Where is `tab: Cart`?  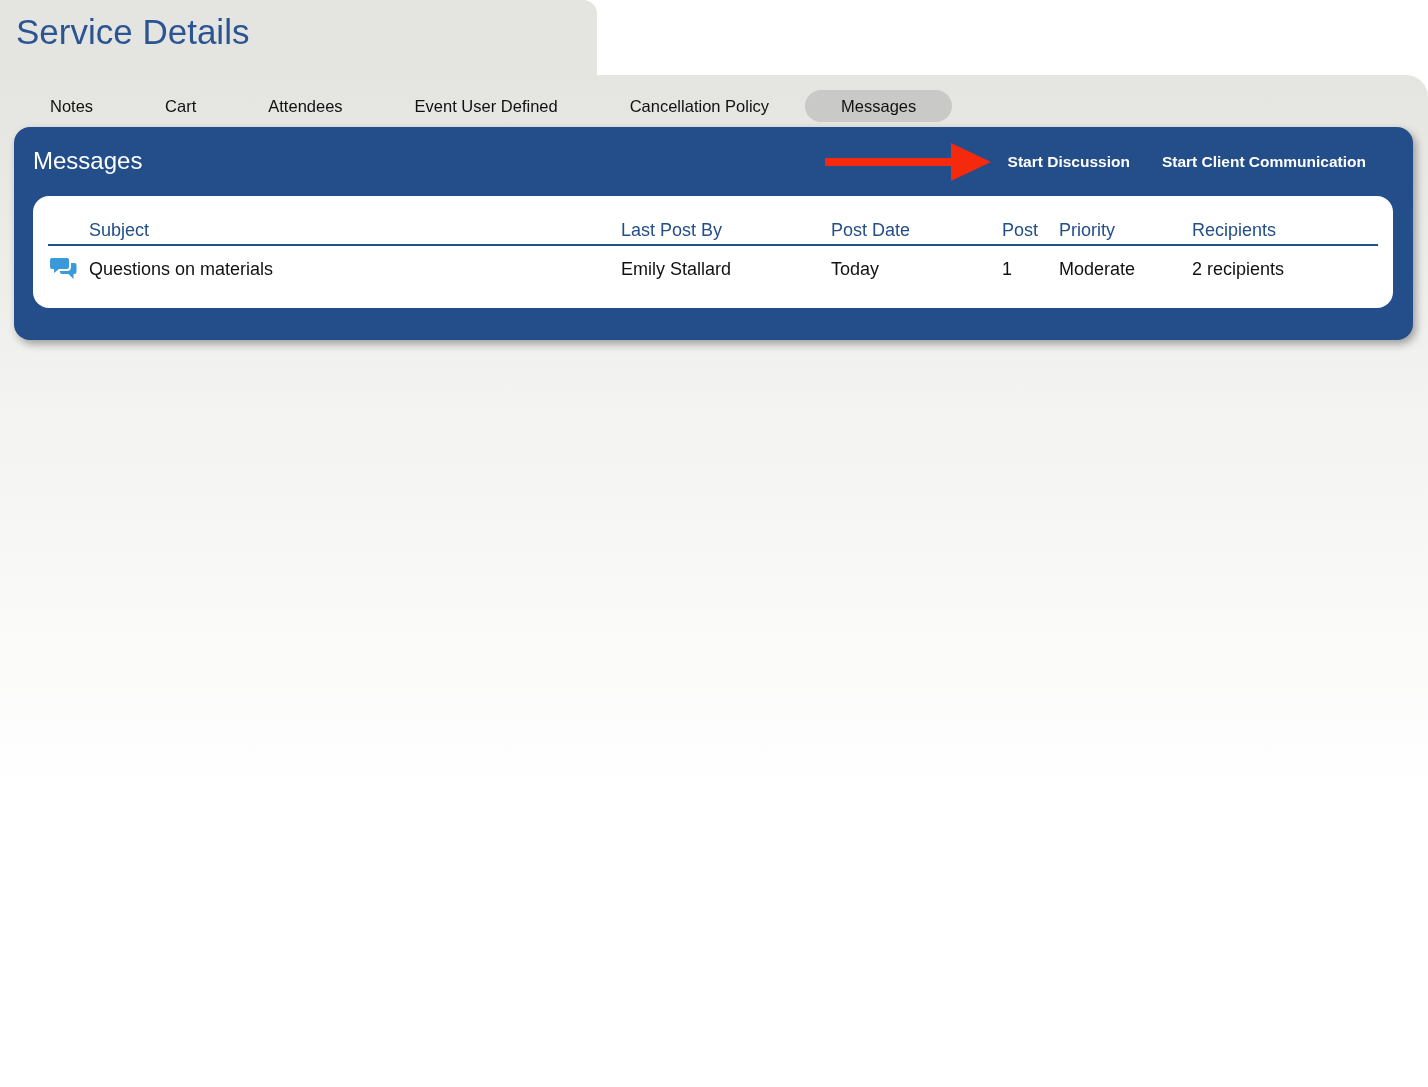
tab: Cart is located at coordinates (181, 106).